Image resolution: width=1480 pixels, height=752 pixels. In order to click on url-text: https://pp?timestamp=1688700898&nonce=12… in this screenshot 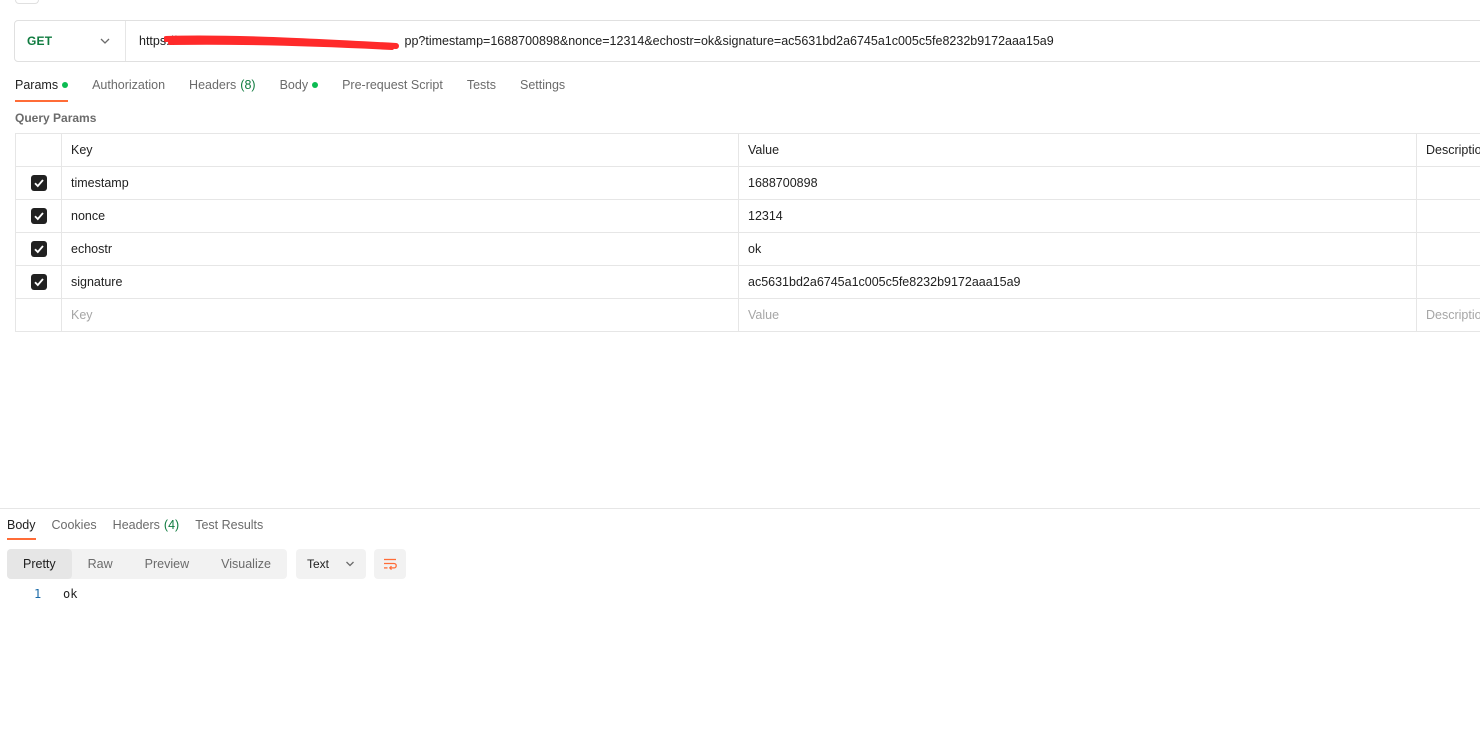, I will do `click(596, 41)`.